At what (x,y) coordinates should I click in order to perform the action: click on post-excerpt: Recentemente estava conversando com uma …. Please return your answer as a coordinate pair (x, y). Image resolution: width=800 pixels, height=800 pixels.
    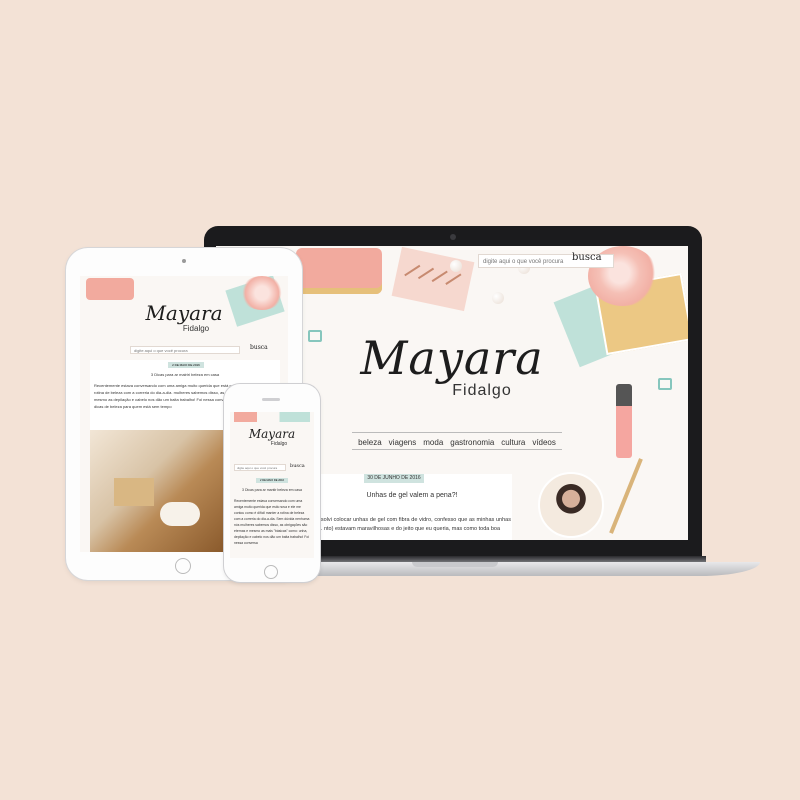
    Looking at the image, I should click on (272, 522).